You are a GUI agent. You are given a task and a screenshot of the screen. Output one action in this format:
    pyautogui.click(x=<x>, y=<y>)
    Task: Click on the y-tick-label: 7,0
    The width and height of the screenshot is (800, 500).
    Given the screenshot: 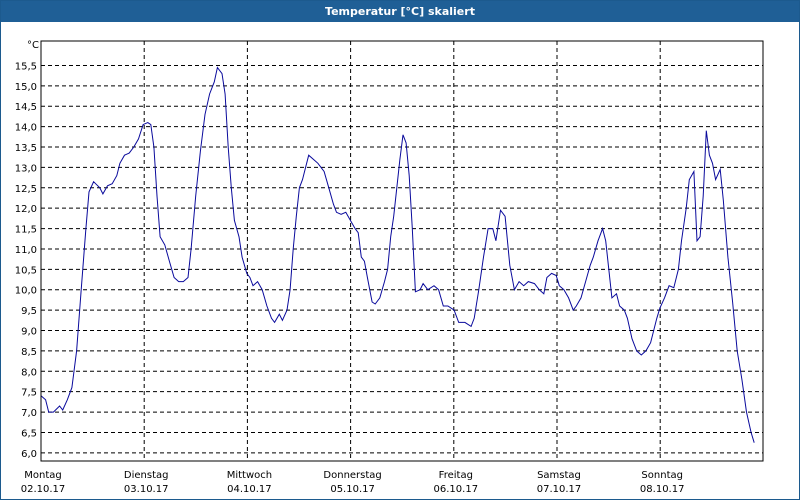 What is the action you would take?
    pyautogui.click(x=29, y=413)
    